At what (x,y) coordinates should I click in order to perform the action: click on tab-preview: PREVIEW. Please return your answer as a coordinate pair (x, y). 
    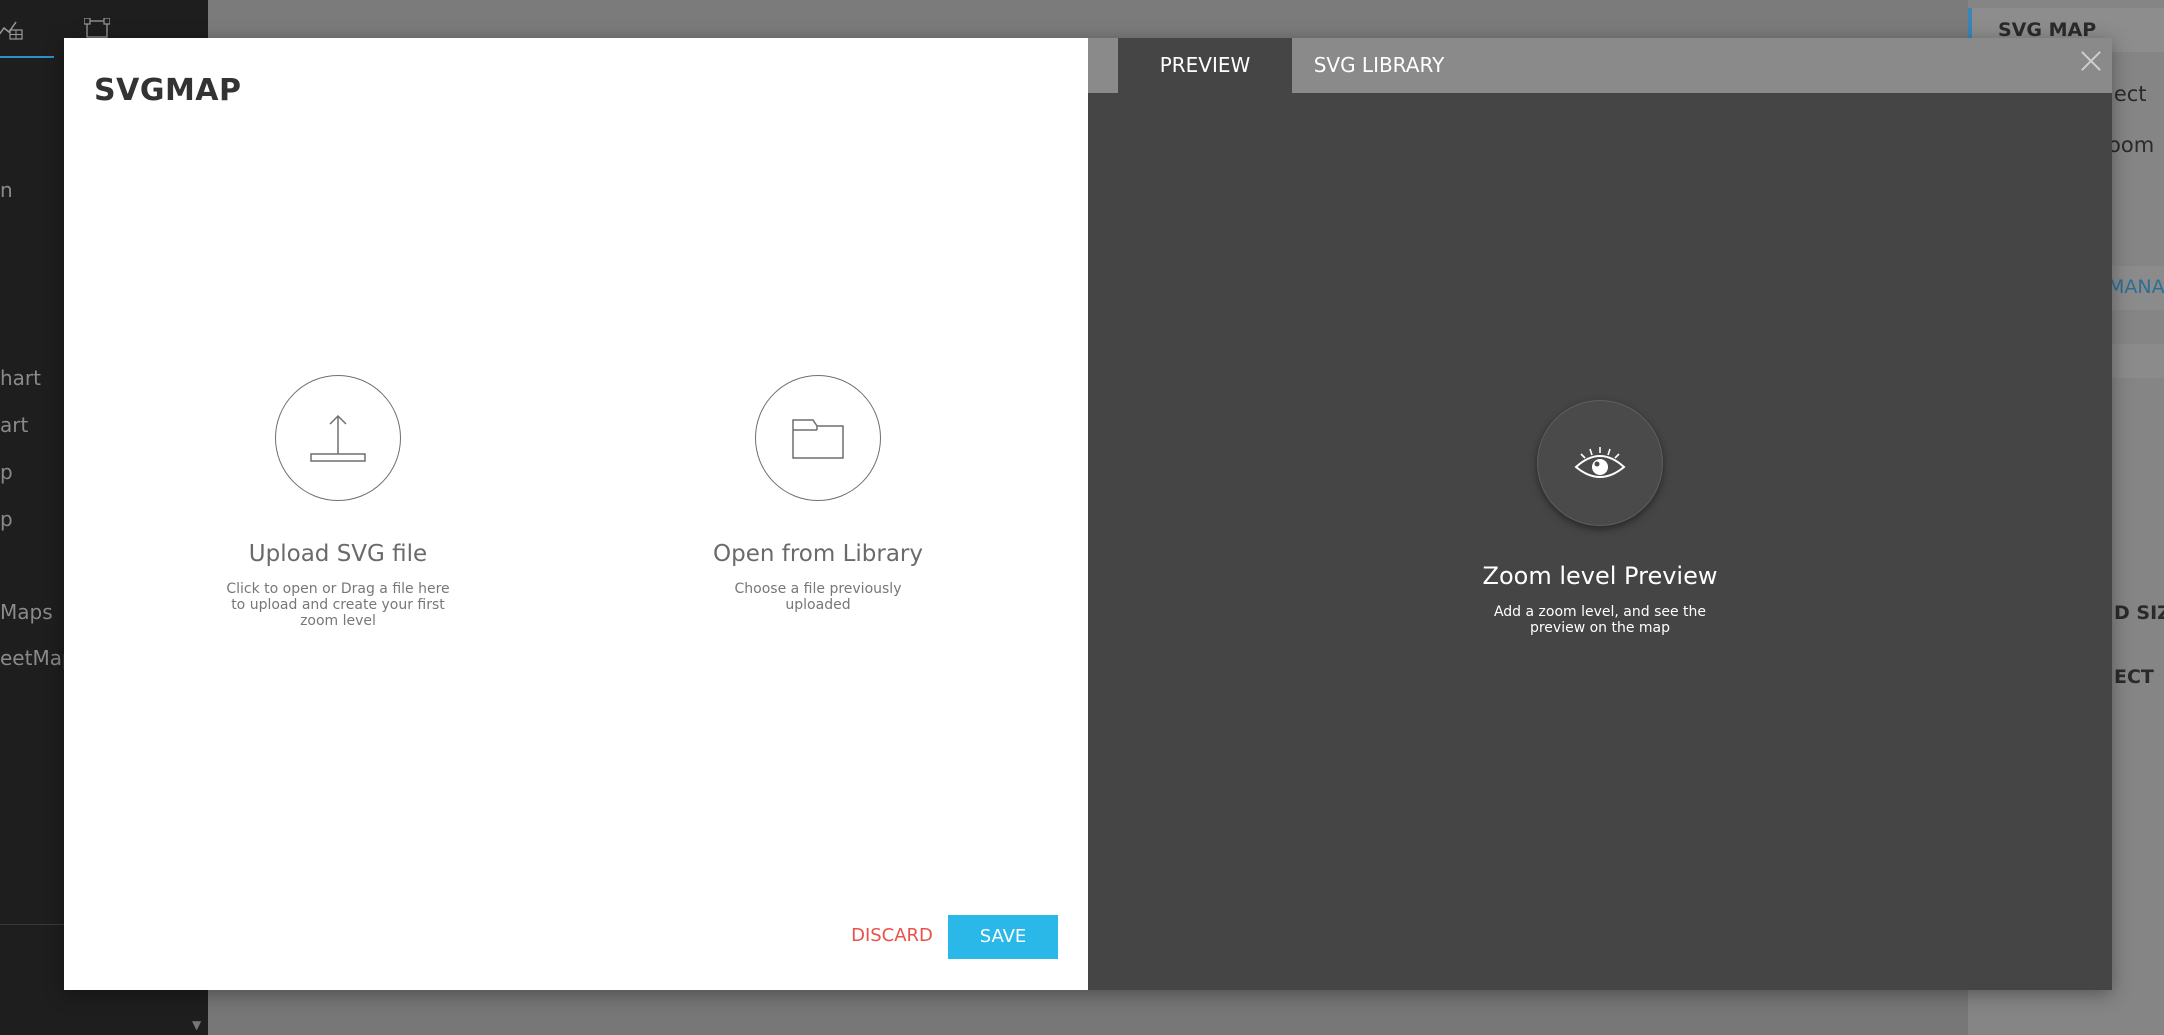
    Looking at the image, I should click on (1205, 65).